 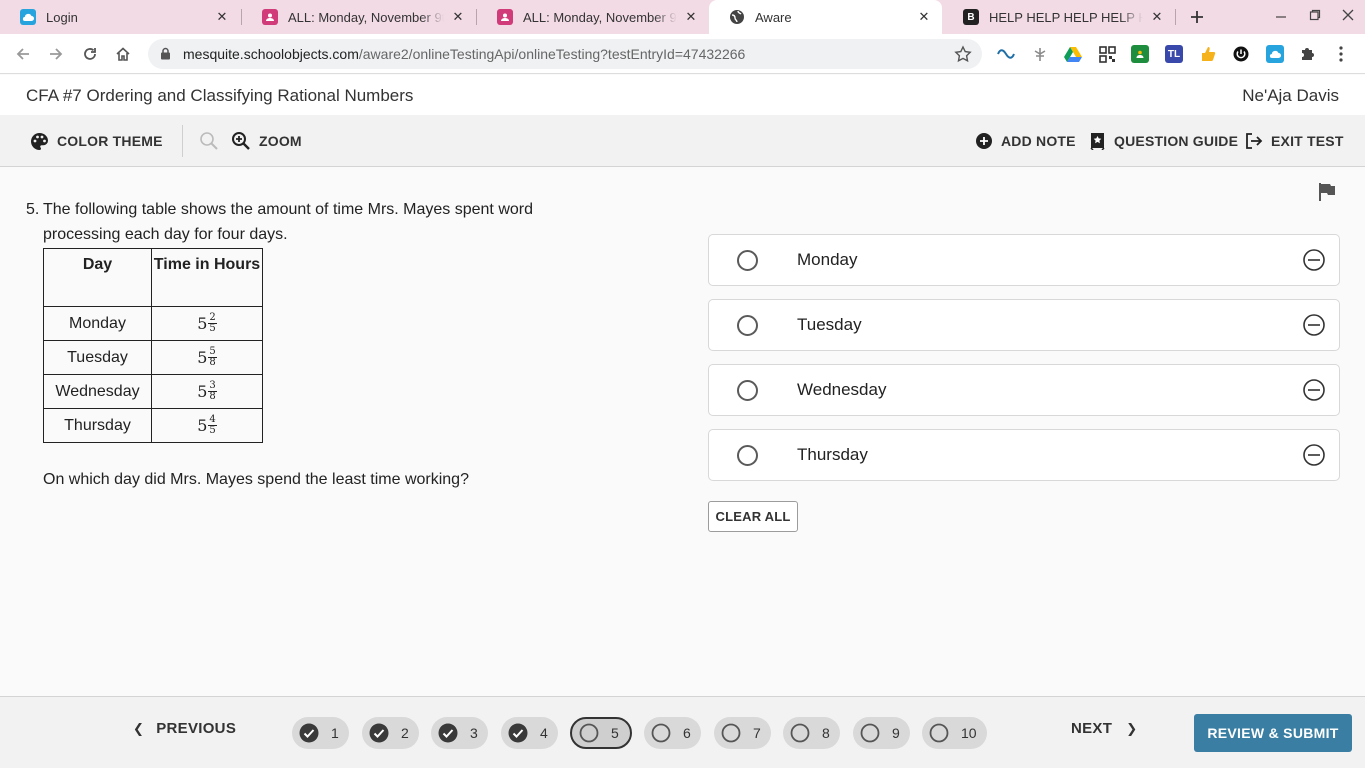 What do you see at coordinates (1174, 54) in the screenshot?
I see `immersive-reader-icon: TL` at bounding box center [1174, 54].